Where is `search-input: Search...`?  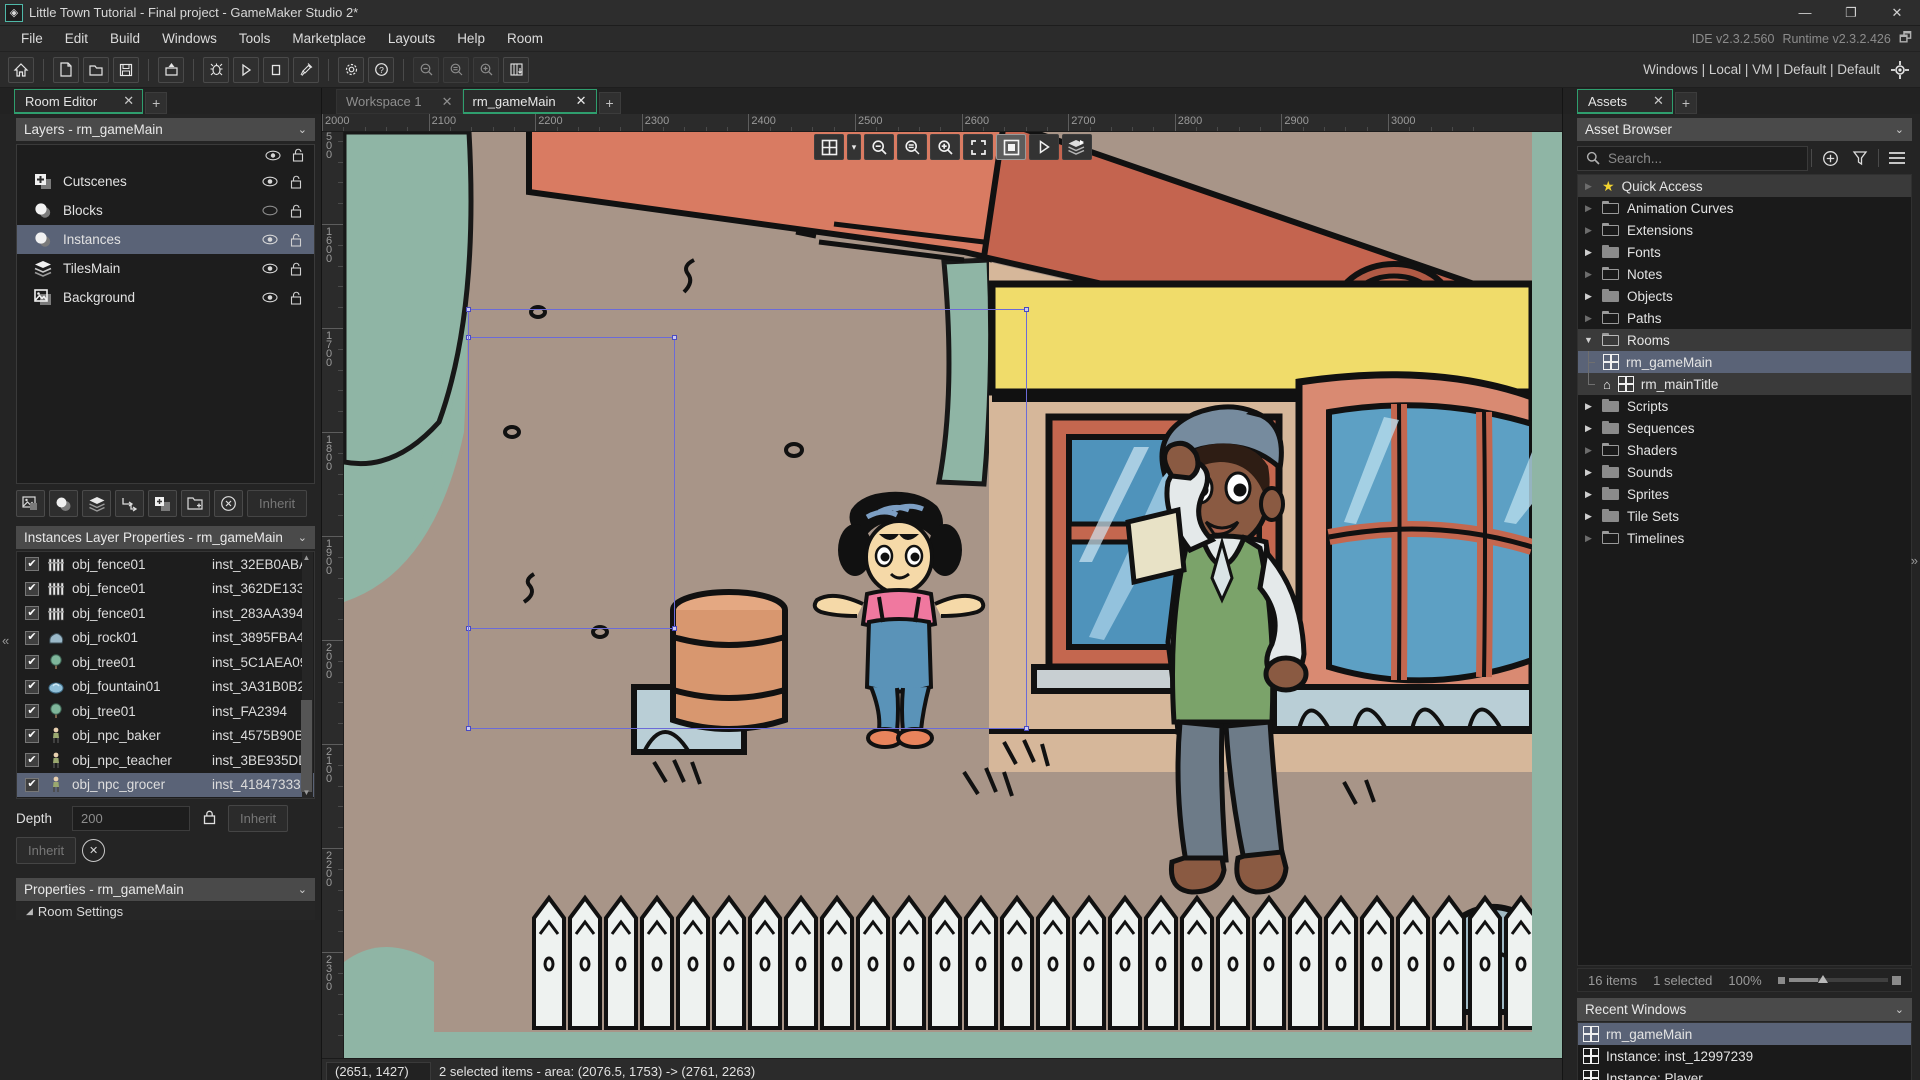 search-input: Search... is located at coordinates (1692, 158).